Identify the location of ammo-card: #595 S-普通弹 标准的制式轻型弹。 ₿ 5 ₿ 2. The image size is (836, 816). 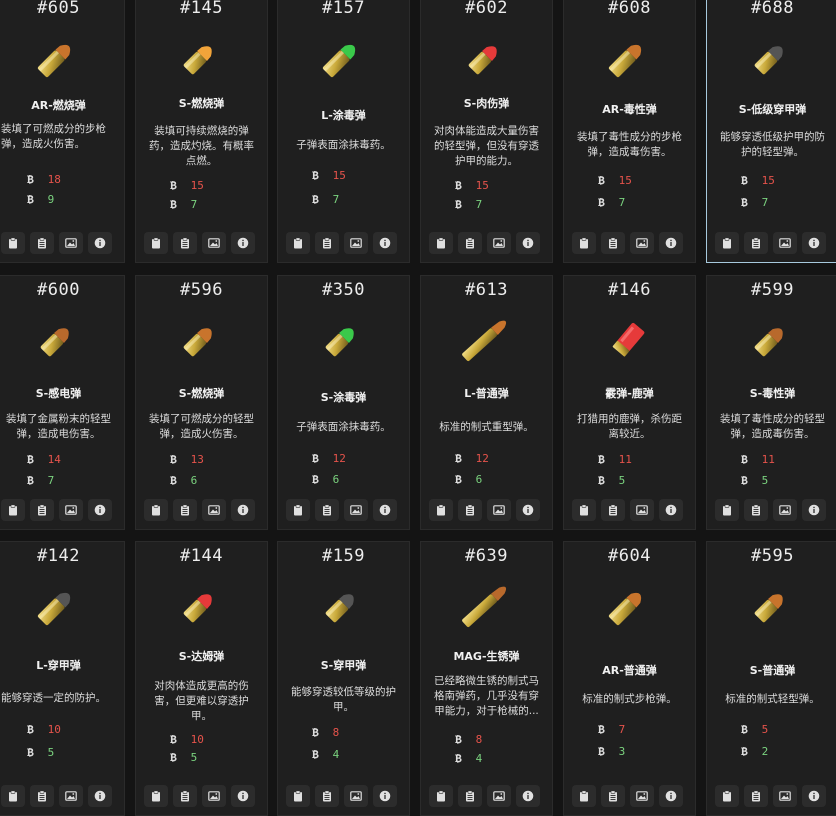
(771, 678).